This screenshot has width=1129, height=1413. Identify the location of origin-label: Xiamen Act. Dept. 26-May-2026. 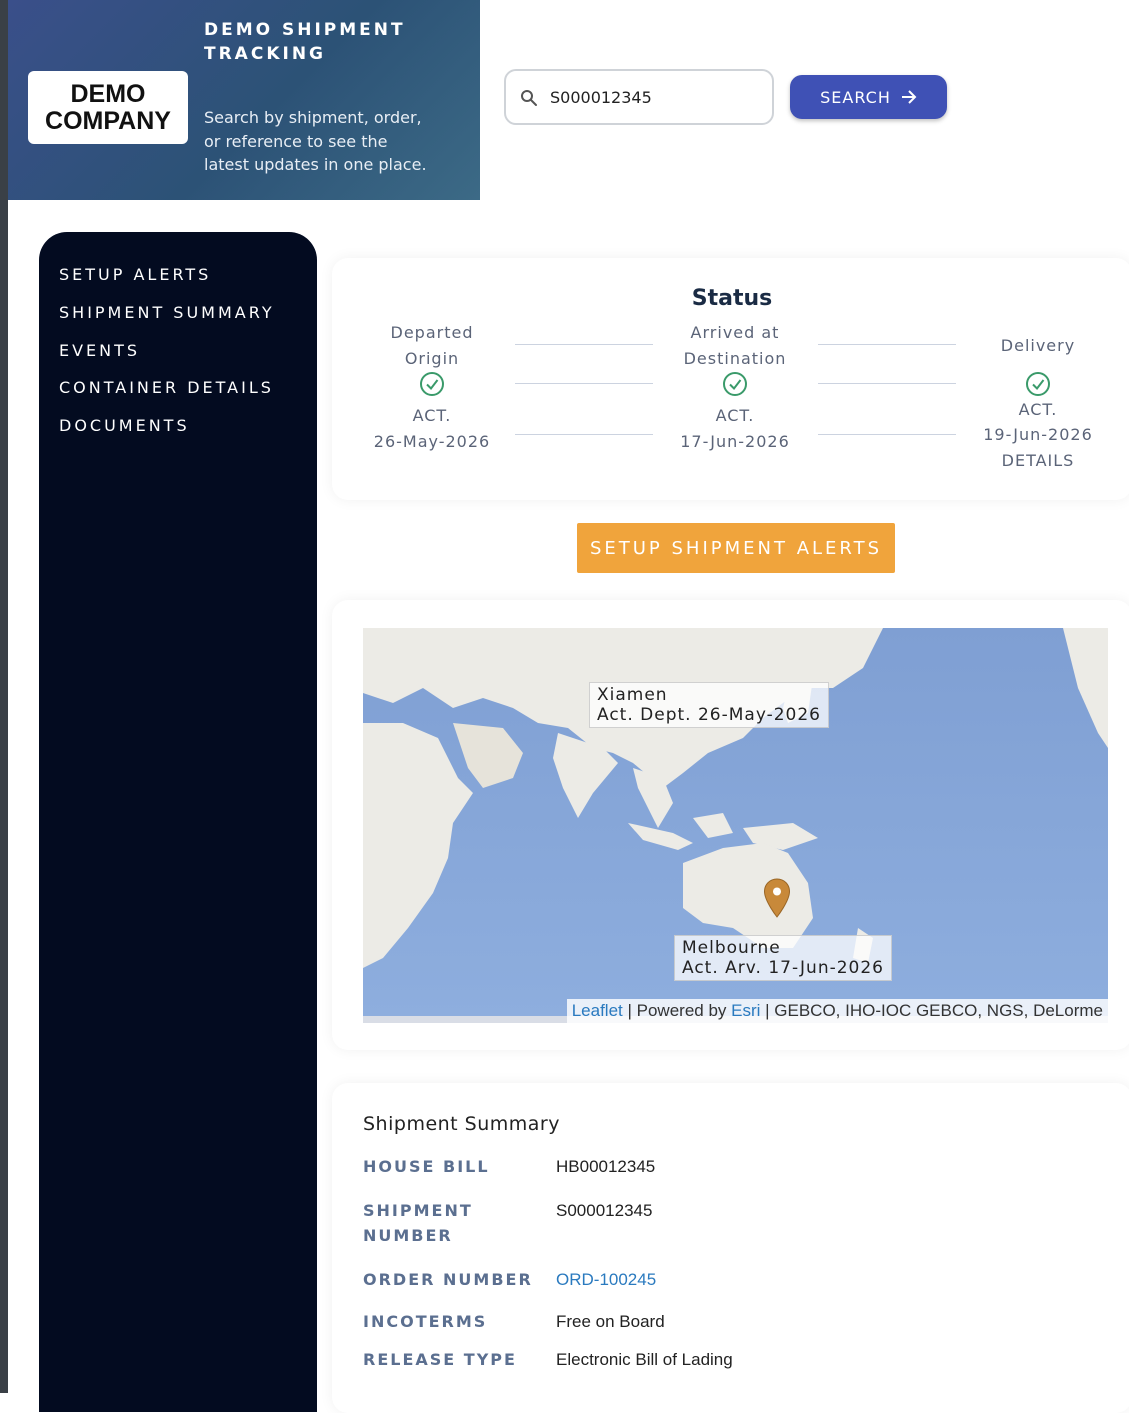
(709, 705).